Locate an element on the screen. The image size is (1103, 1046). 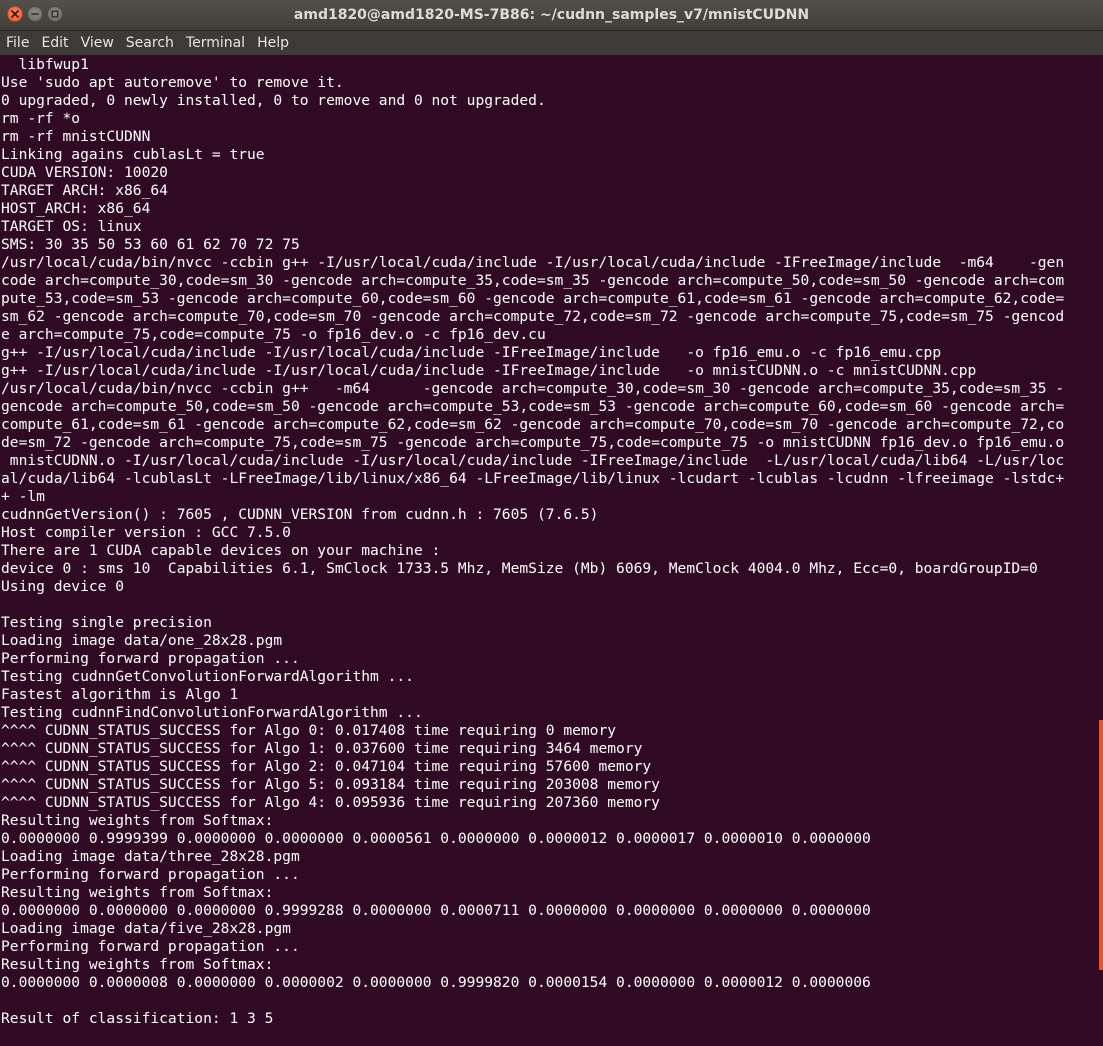
terminal-line: Loading image data/five_28x28.pgm is located at coordinates (146, 928).